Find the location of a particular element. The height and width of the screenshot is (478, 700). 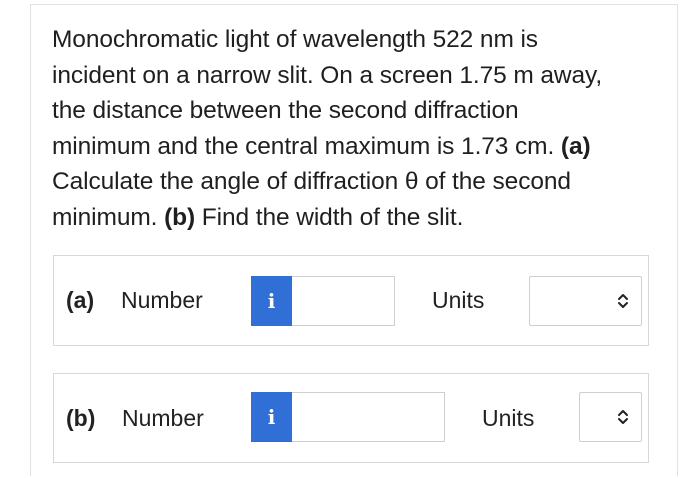

part-b-units-label: Units is located at coordinates (508, 418).